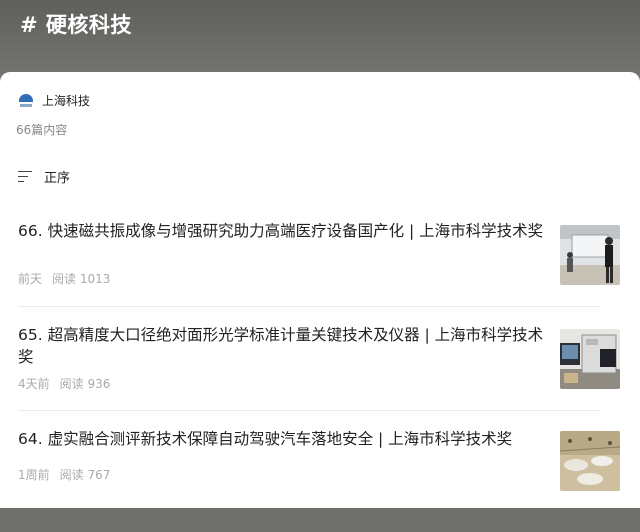 Image resolution: width=640 pixels, height=532 pixels. I want to click on article-title: 66. 快速磁共振成像与增强研究助力高端医疗设备国产化 | 上海市科学技术奖, so click(283, 231).